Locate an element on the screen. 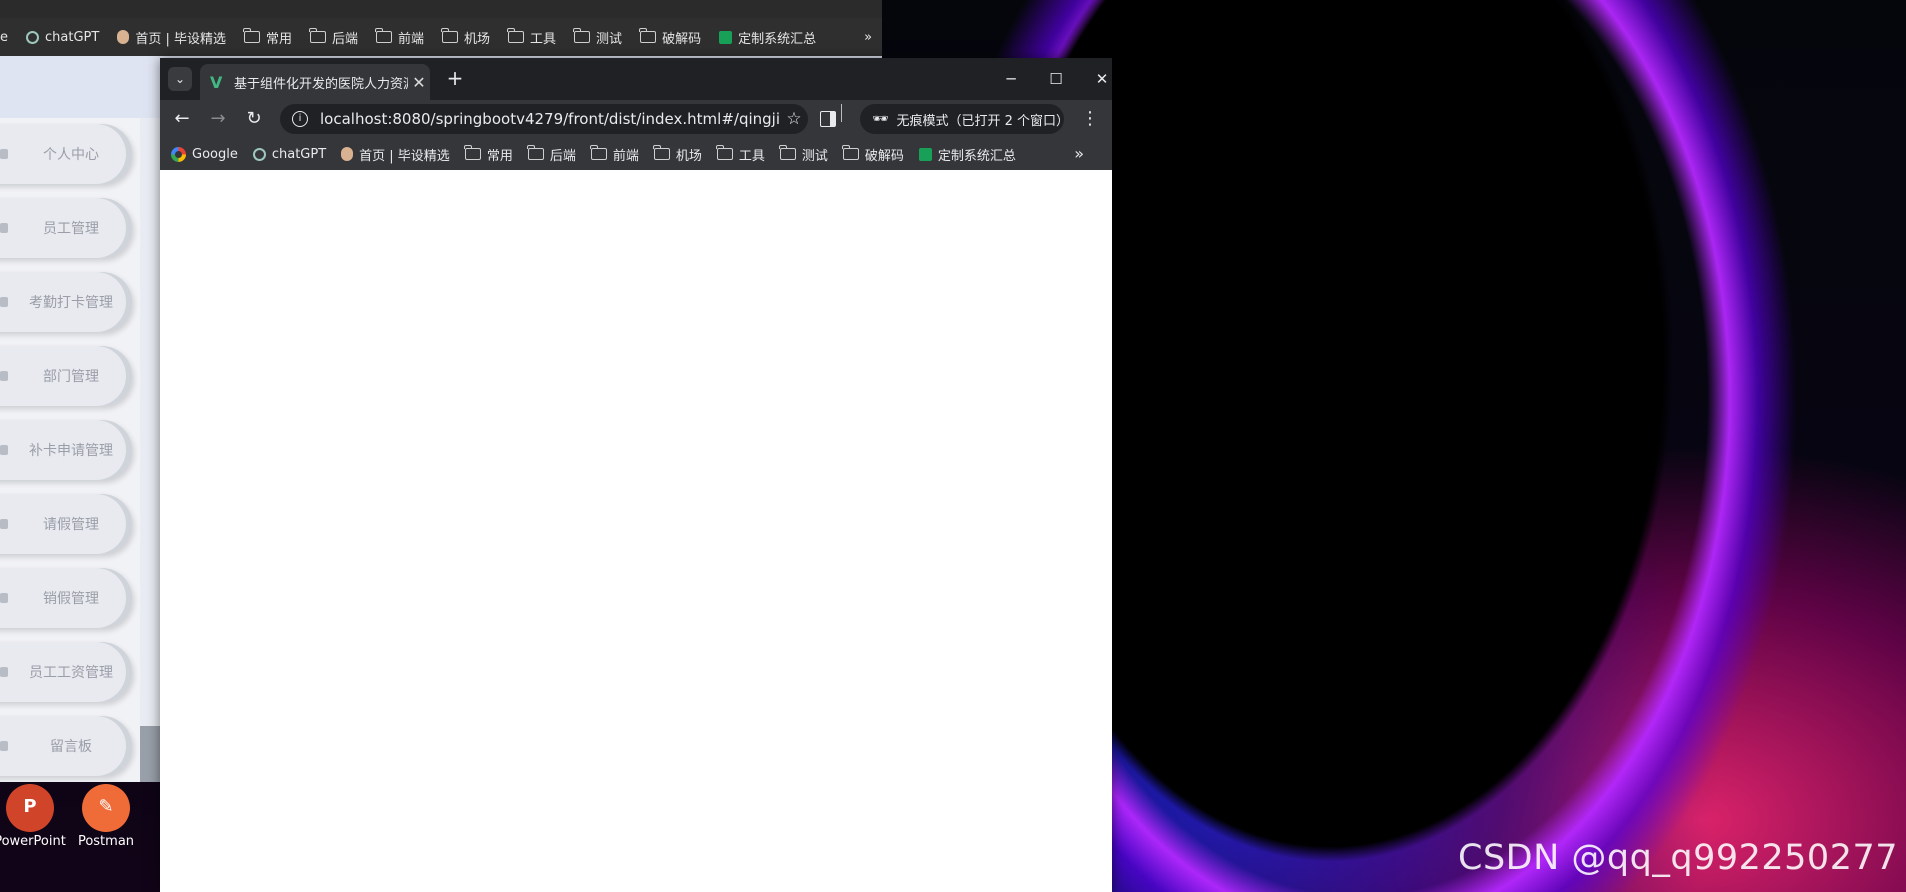 The height and width of the screenshot is (892, 1906). menu-item-leave-cancel: 销假管理 is located at coordinates (66, 598).